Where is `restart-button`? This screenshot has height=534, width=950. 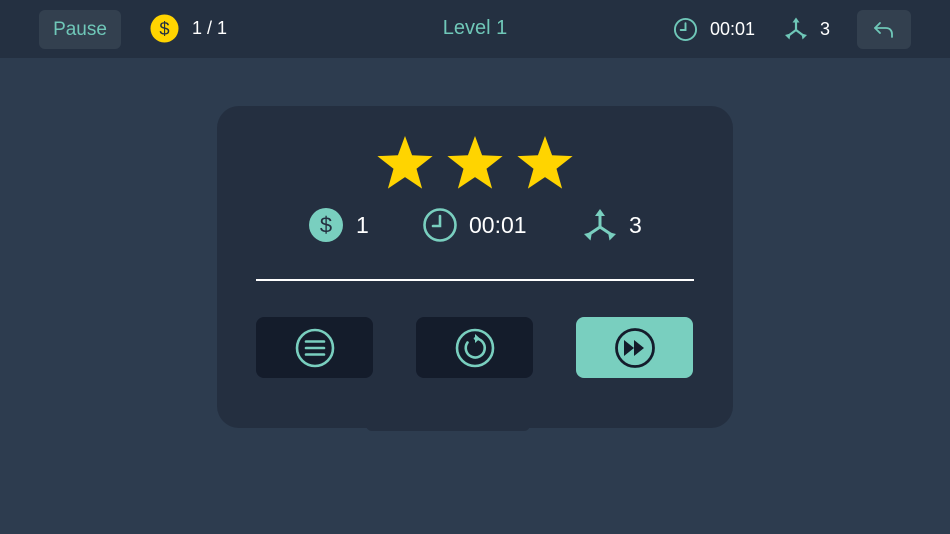
restart-button is located at coordinates (474, 347).